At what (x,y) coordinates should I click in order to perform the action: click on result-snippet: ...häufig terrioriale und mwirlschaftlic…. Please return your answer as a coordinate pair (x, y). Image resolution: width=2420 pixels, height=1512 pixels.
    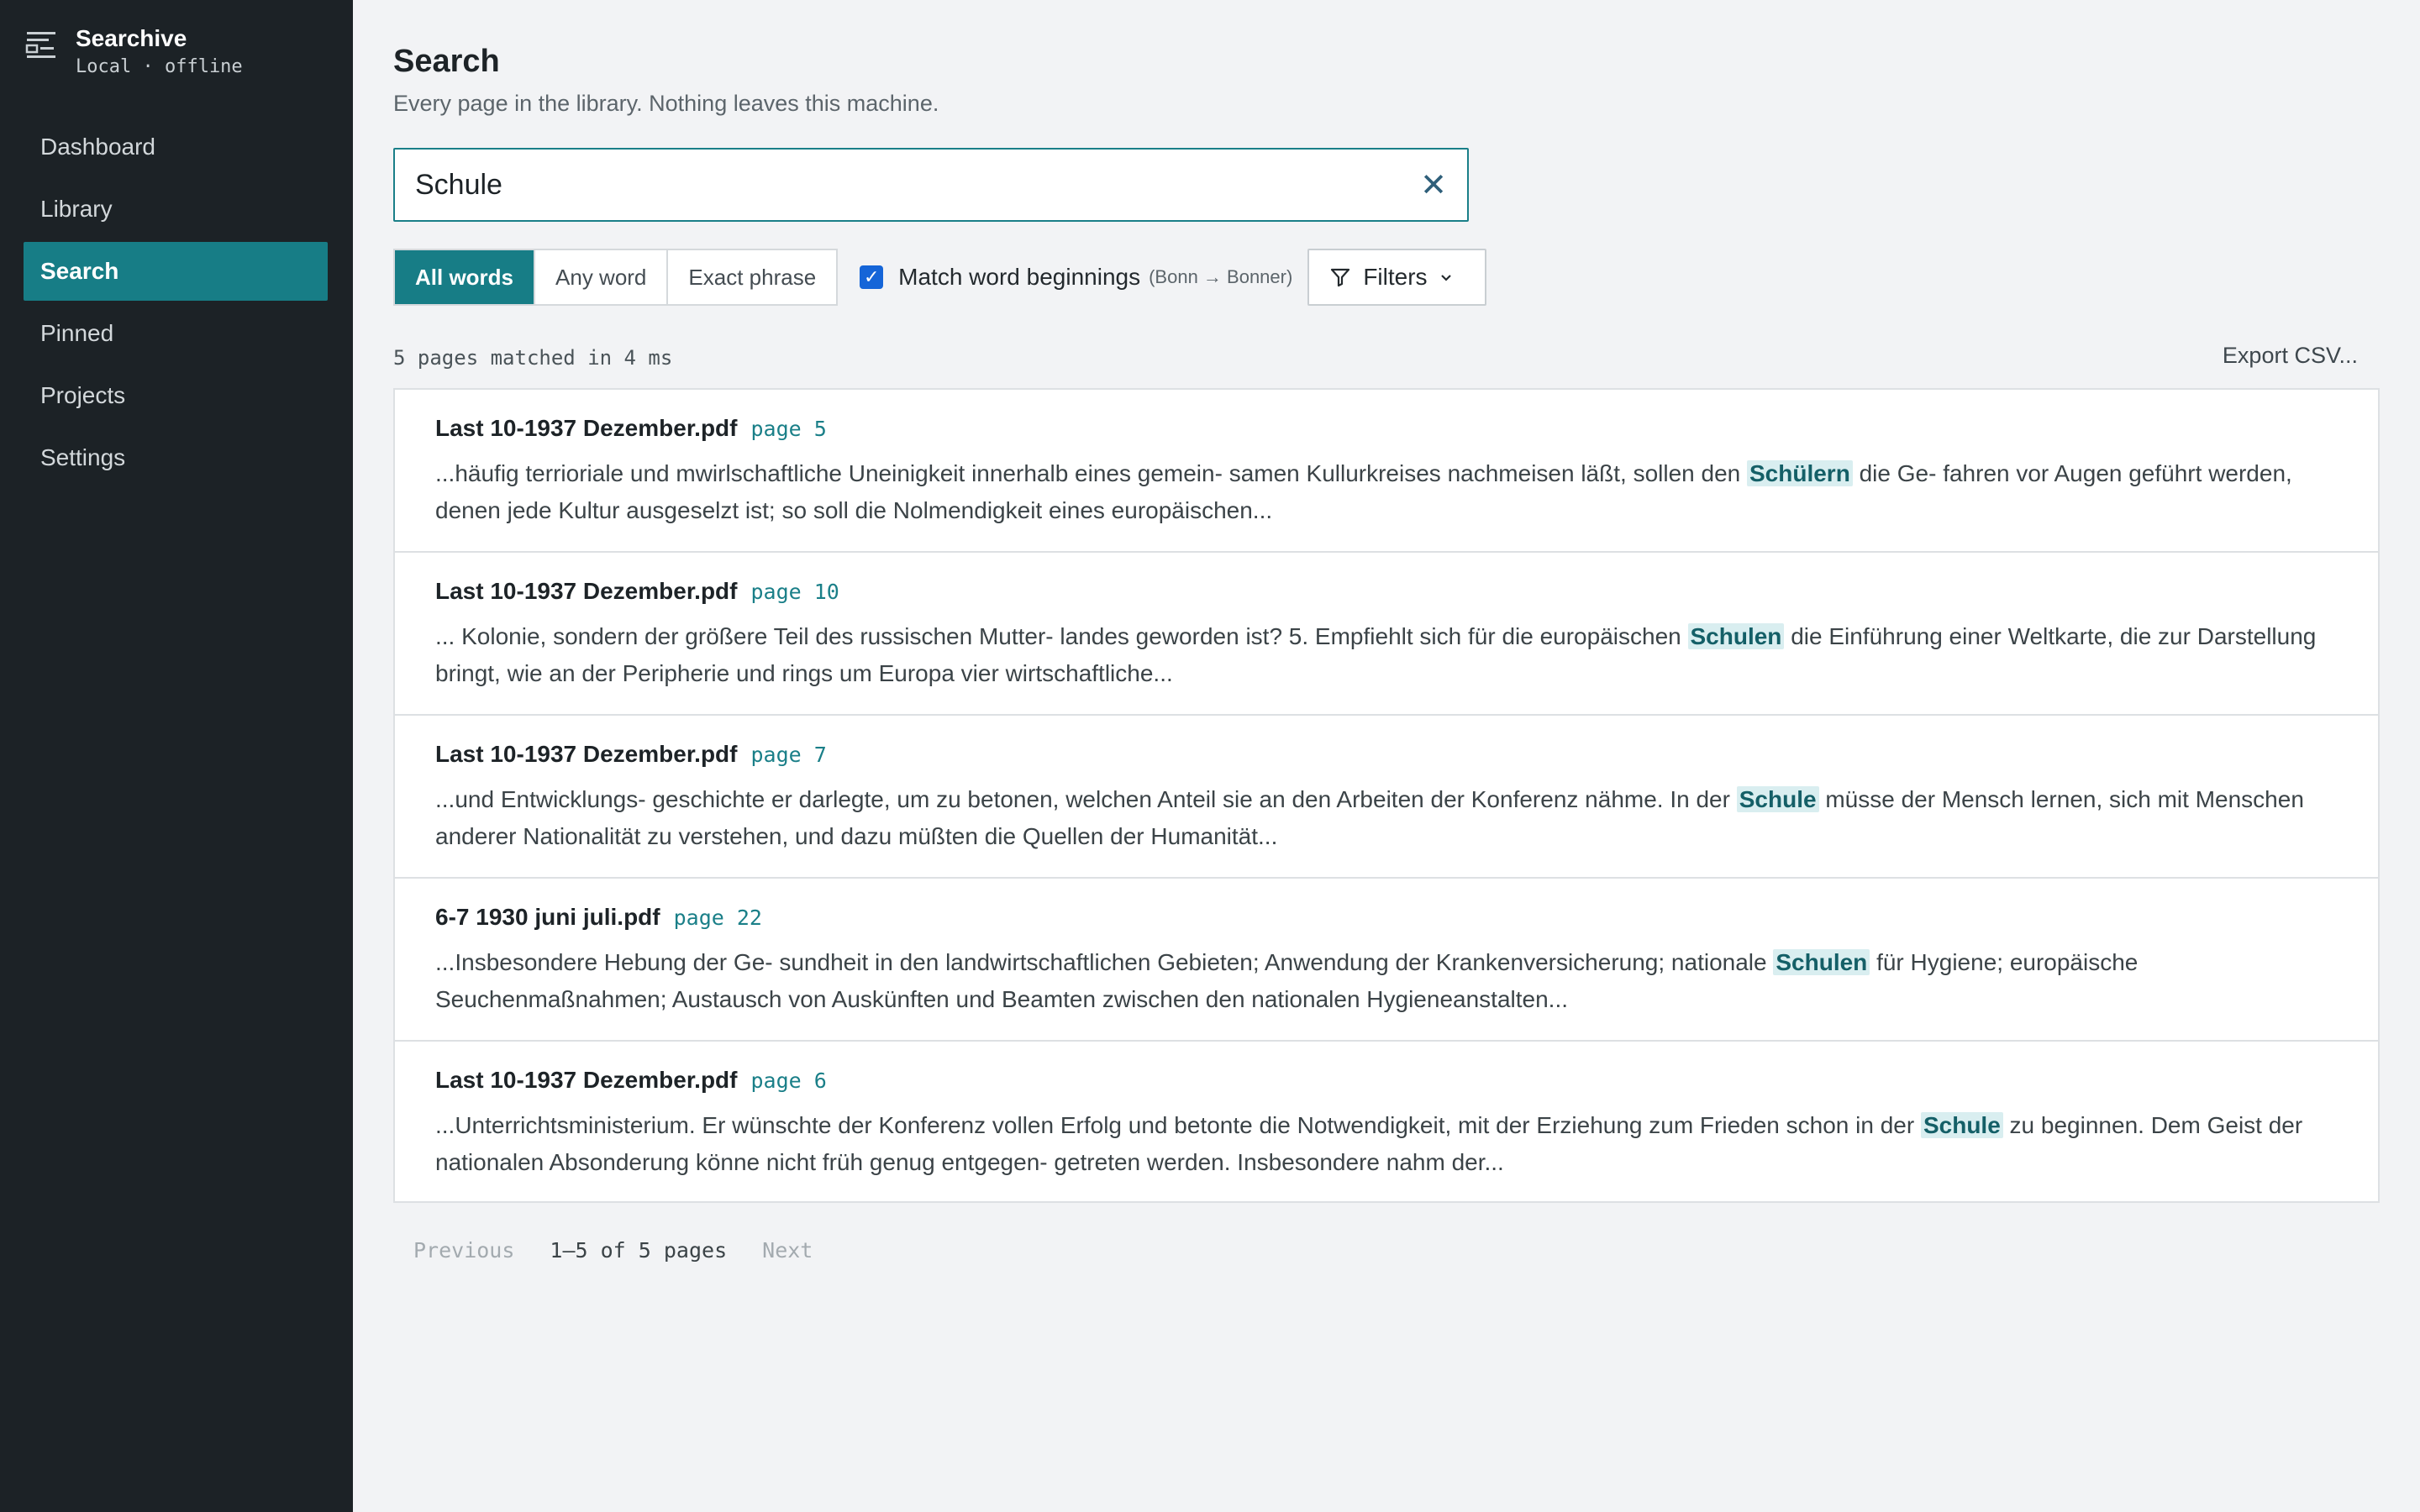
    Looking at the image, I should click on (1388, 492).